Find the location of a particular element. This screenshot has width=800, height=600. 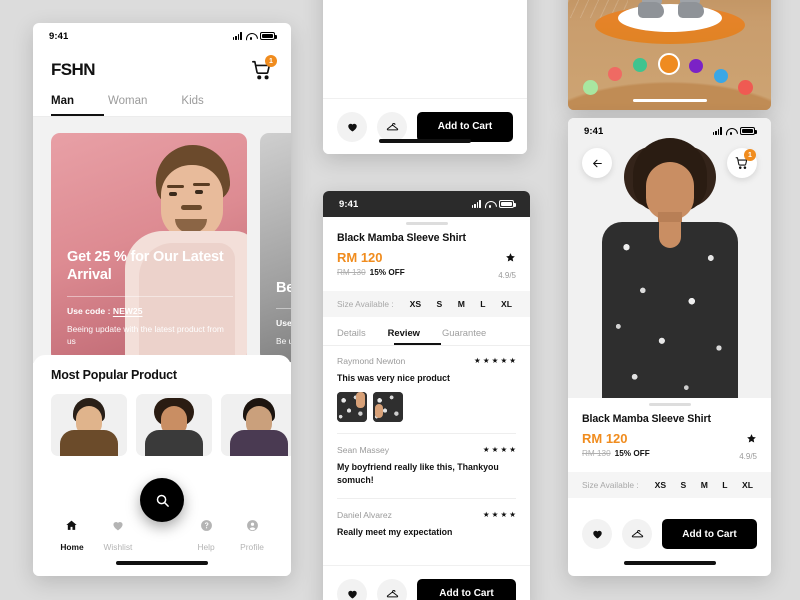

product-price: RM 120 is located at coordinates (360, 257).